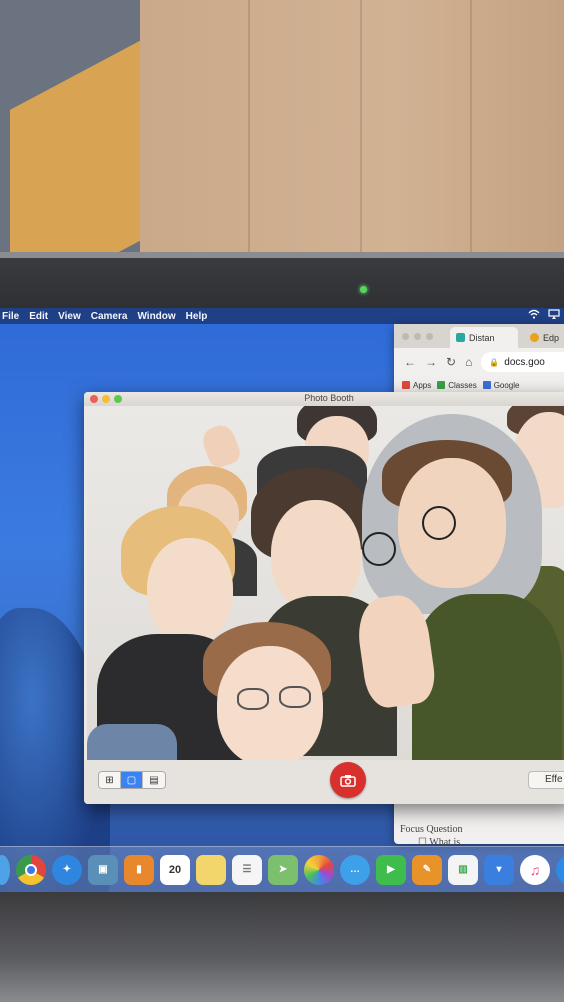  What do you see at coordinates (479, 362) in the screenshot?
I see `browser-toolbar: ← → ↻ ⌂ 🔒 docs.goo` at bounding box center [479, 362].